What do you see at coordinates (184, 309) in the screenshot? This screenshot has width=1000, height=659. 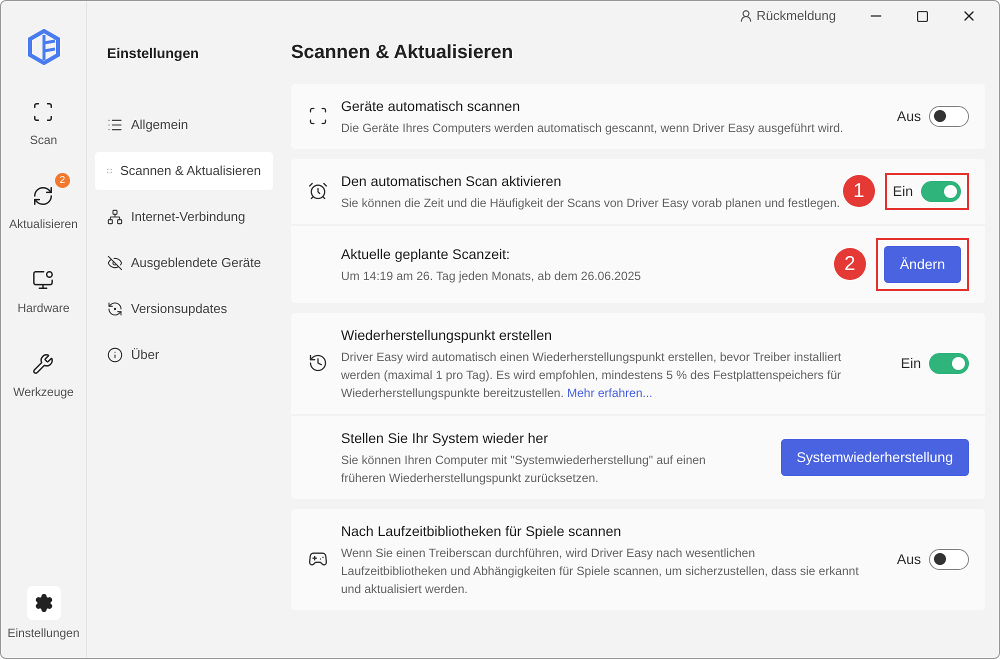 I see `nav-item: Versionsupdates` at bounding box center [184, 309].